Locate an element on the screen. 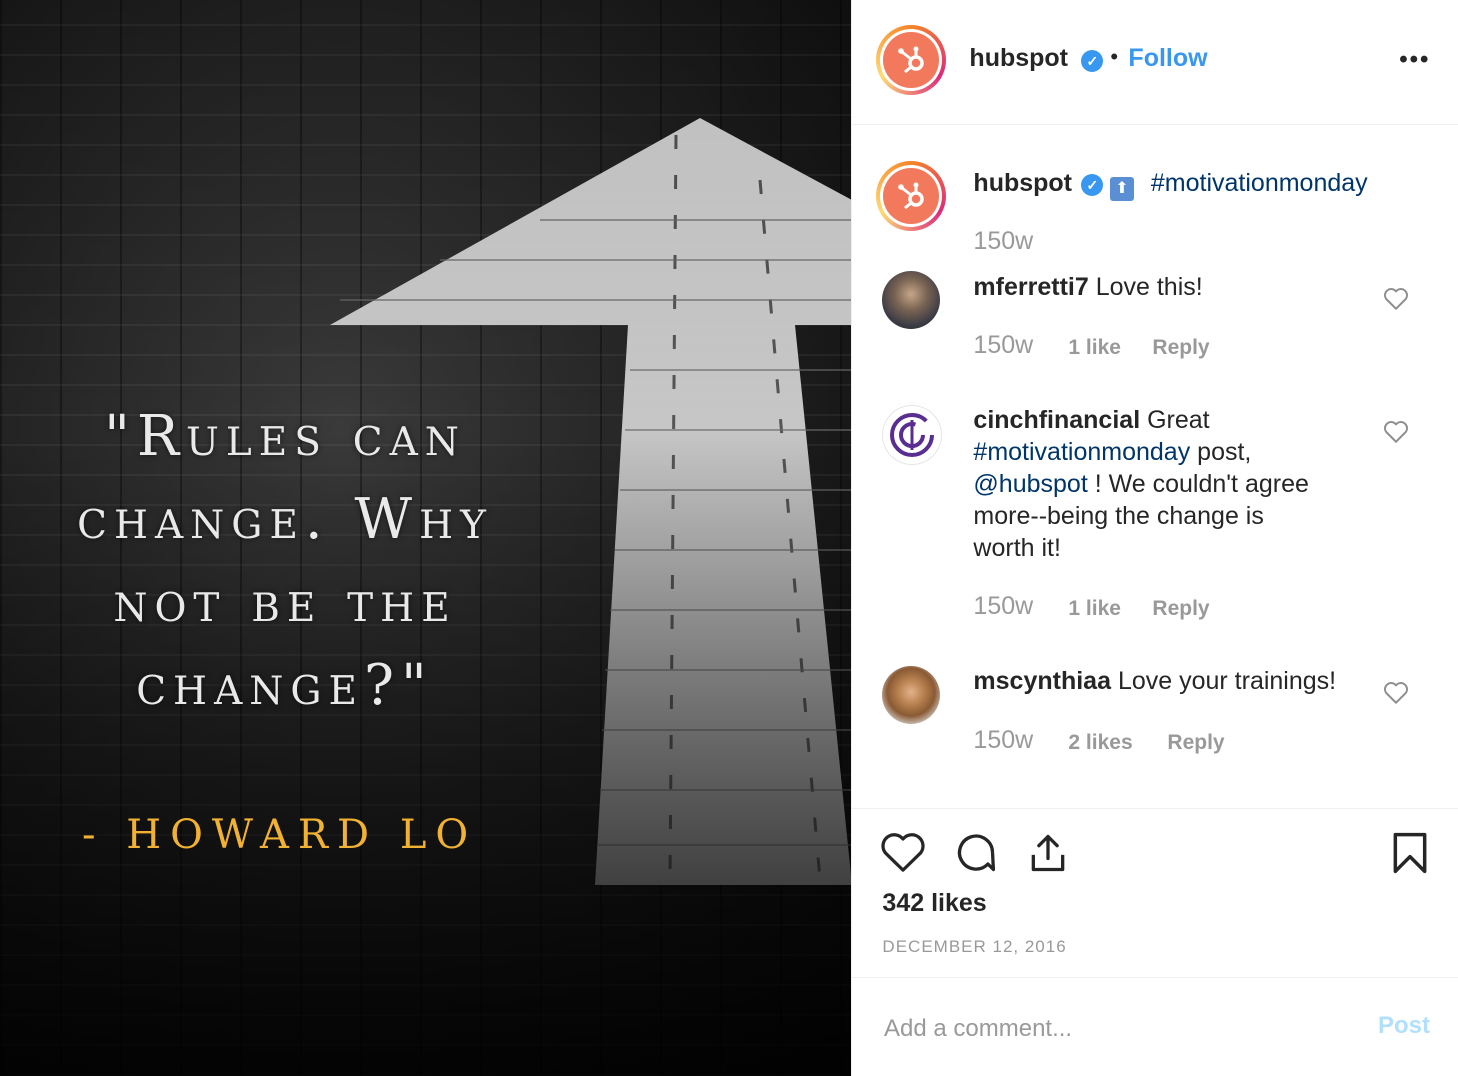  comment-username: mscynthiaa is located at coordinates (1042, 681).